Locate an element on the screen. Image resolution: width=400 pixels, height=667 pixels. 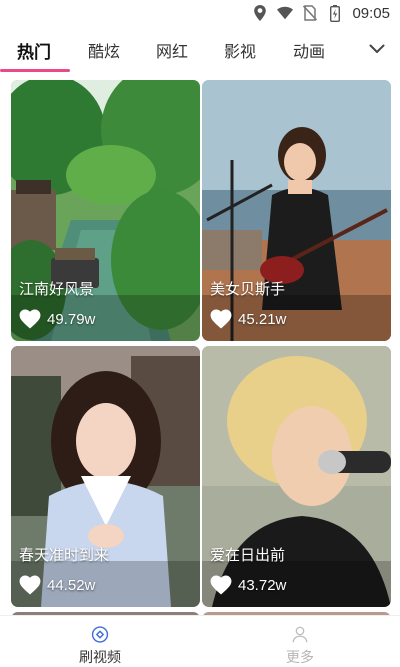
status-bar: 09:05 is located at coordinates (200, 13).